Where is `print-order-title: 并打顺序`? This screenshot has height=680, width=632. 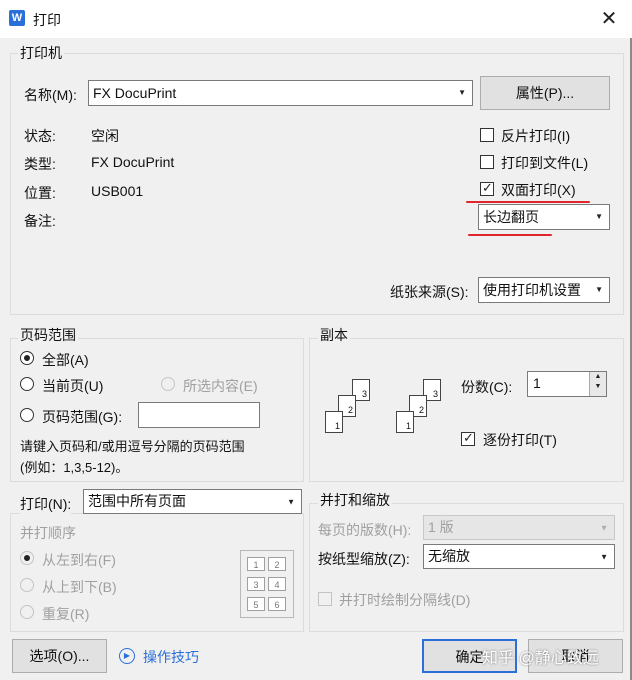 print-order-title: 并打顺序 is located at coordinates (48, 533).